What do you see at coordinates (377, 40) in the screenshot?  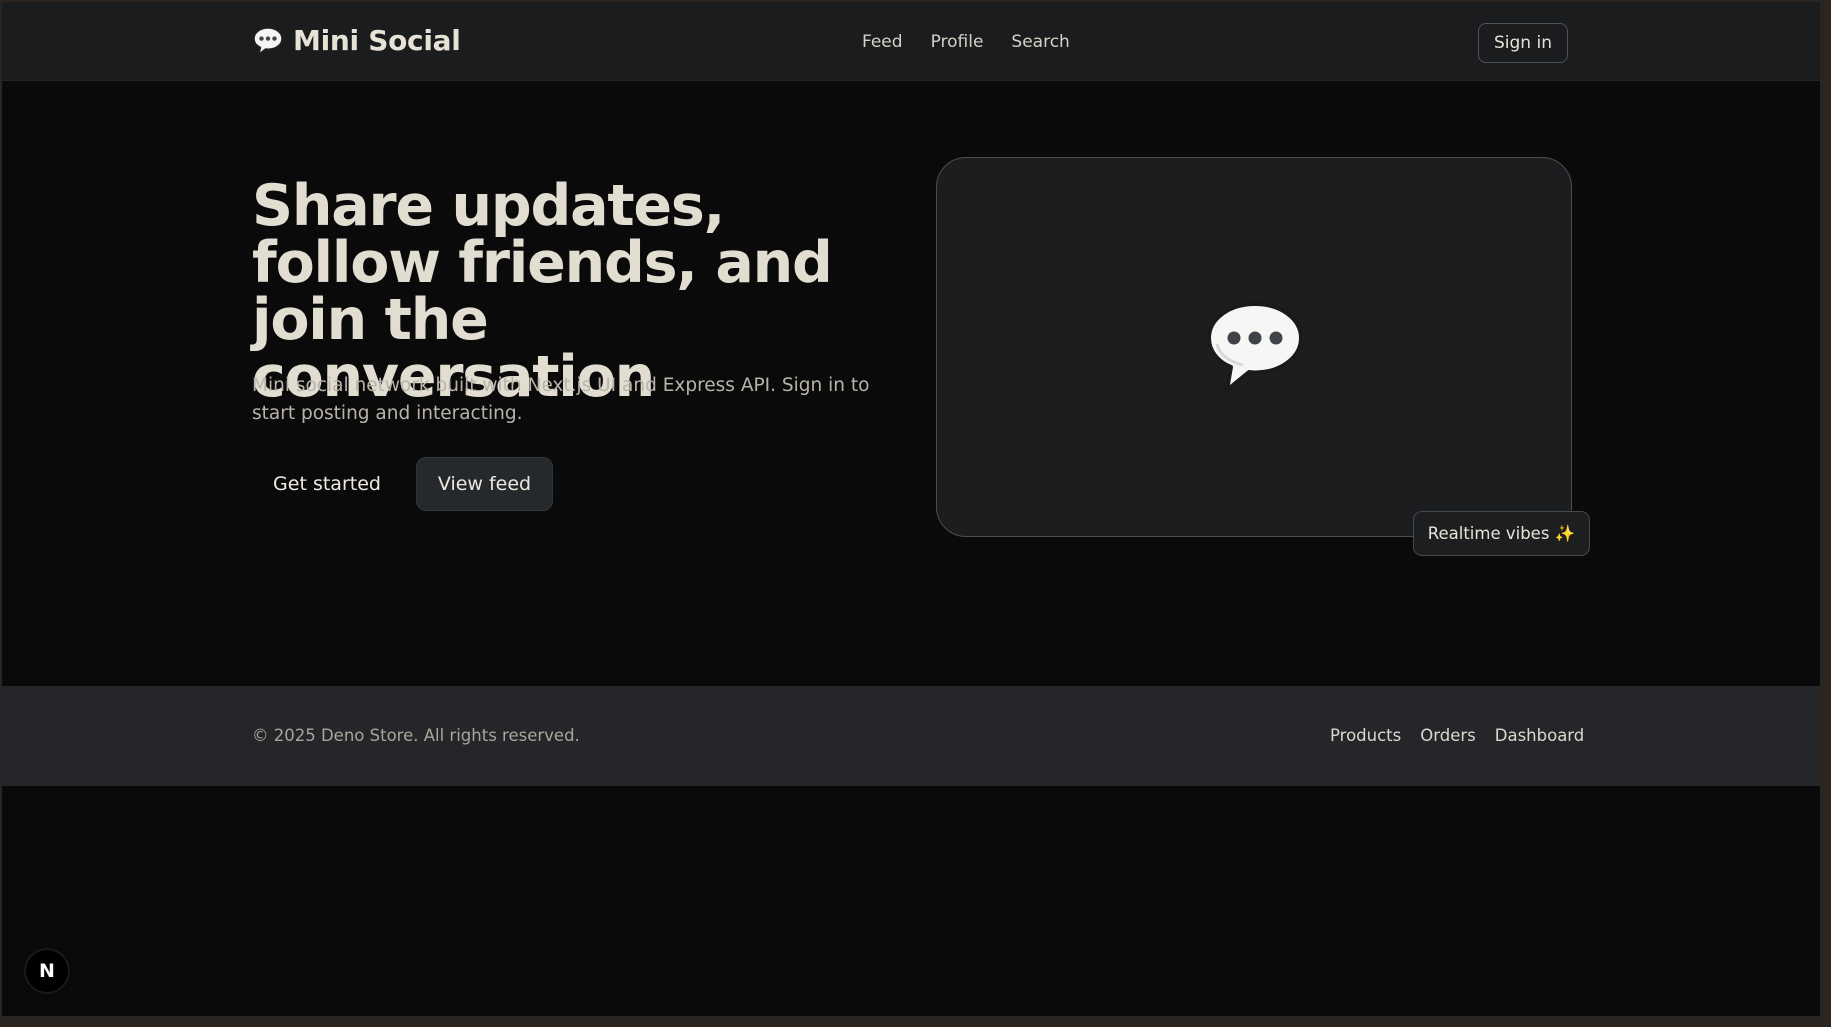 I see `brand-name: Mini Social` at bounding box center [377, 40].